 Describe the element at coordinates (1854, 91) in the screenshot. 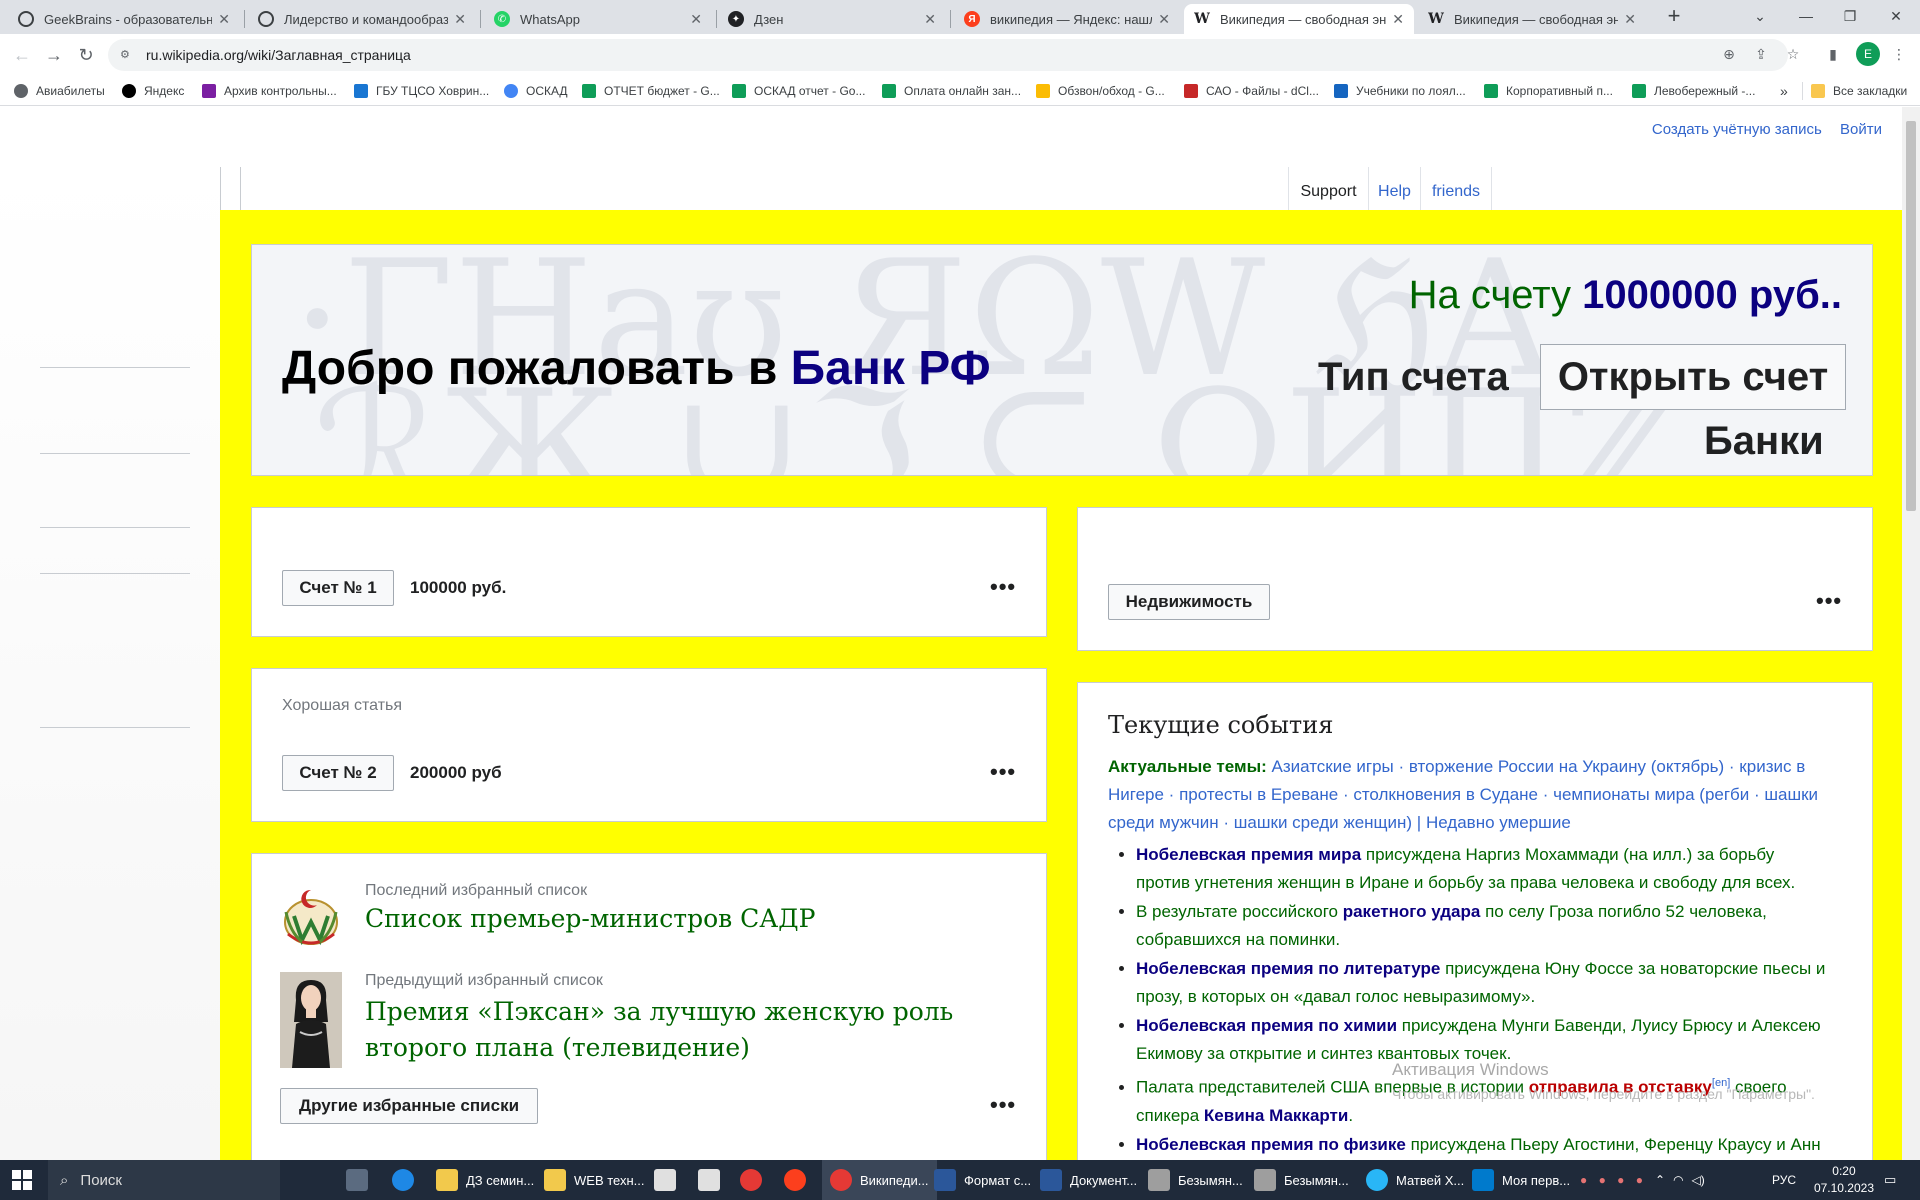

I see `all-bookmarks-button: Все закладки` at that location.